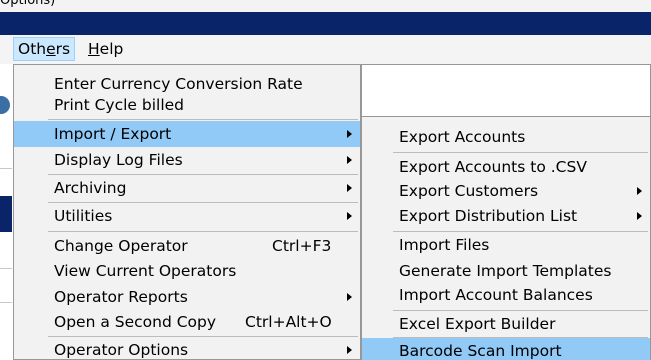 Image resolution: width=651 pixels, height=360 pixels. I want to click on menu-item-label: Change Operator, so click(121, 246).